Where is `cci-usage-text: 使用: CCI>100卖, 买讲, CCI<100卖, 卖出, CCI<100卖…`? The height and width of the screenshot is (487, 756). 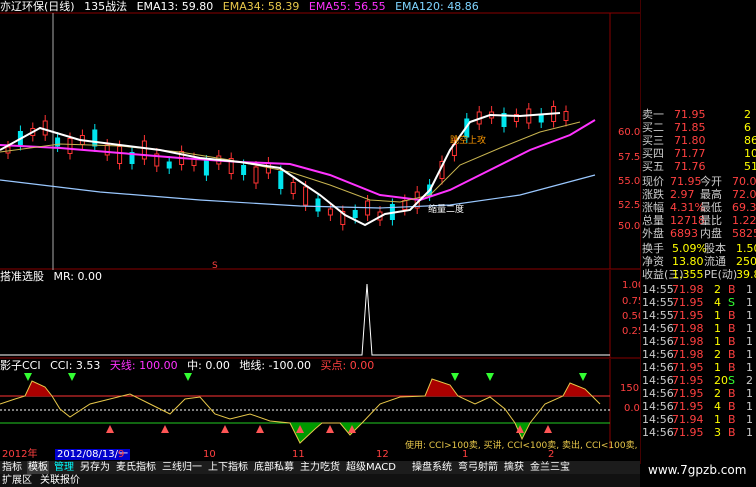 cci-usage-text: 使用: CCI>100卖, 买讲, CCI<100卖, 卖出, CCI<100卖… is located at coordinates (522, 444).